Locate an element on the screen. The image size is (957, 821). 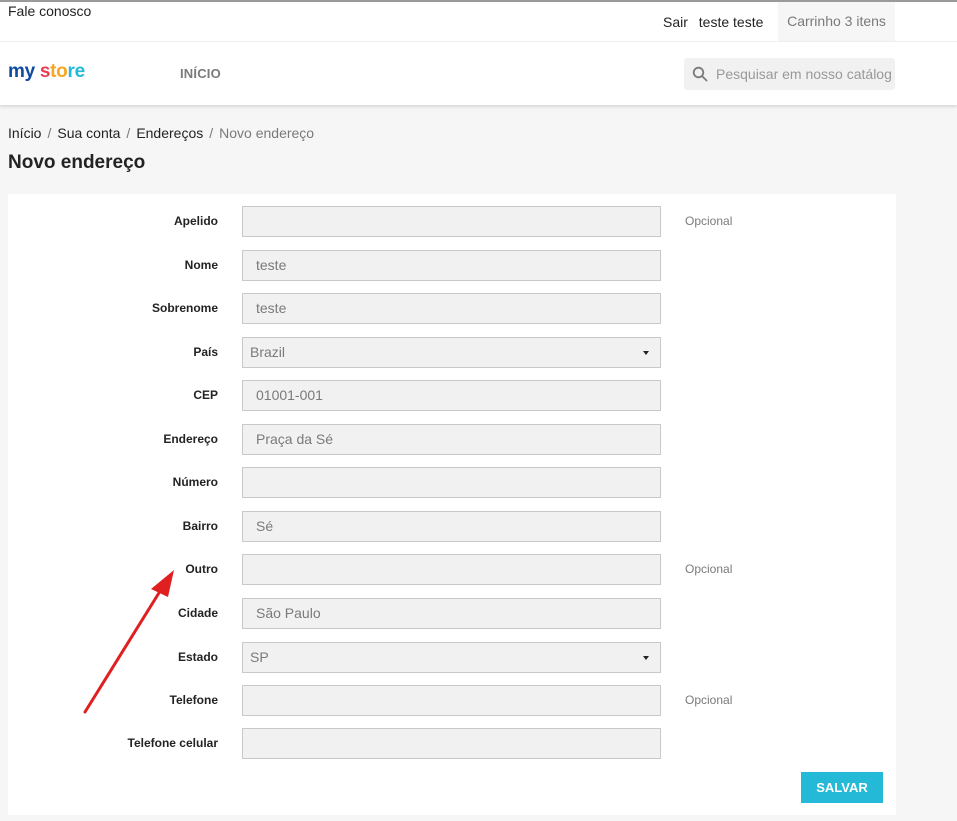
firstname-input: teste is located at coordinates (451, 265).